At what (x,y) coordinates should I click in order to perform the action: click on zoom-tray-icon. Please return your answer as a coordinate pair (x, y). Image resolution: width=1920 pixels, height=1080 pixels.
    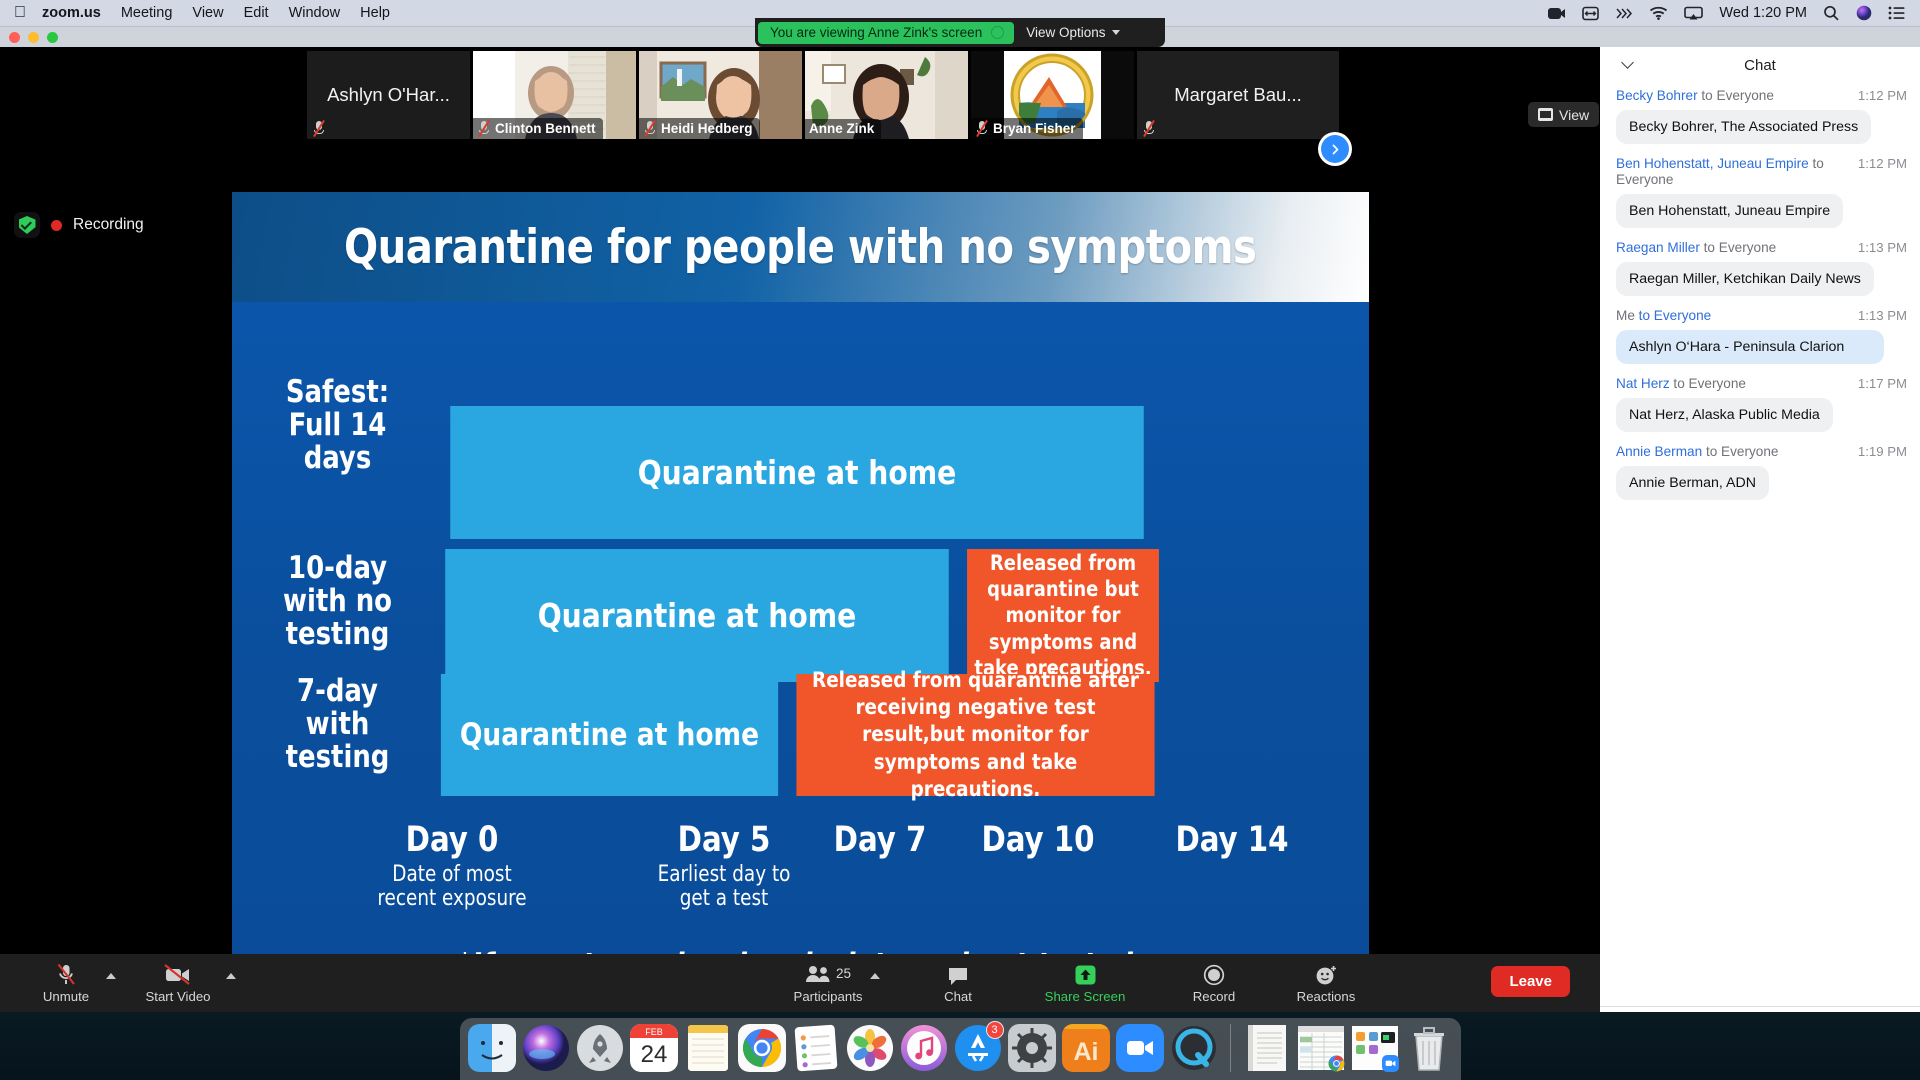
    Looking at the image, I should click on (1556, 13).